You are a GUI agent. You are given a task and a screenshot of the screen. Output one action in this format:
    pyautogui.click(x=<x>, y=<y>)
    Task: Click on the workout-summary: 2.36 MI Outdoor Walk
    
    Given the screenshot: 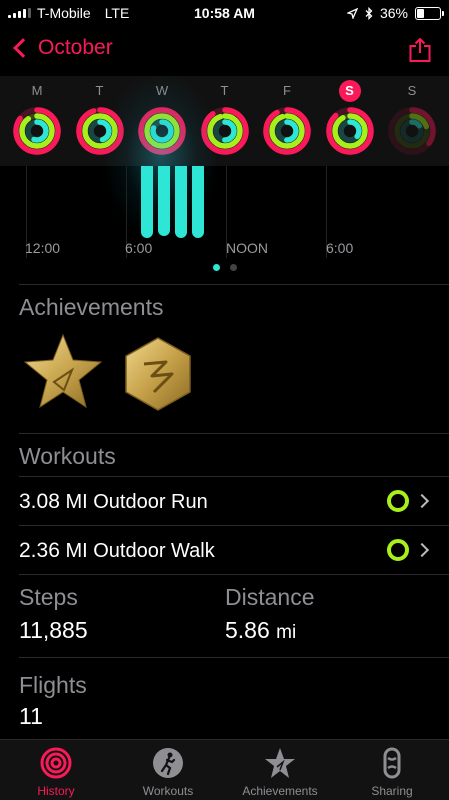 What is the action you would take?
    pyautogui.click(x=117, y=551)
    